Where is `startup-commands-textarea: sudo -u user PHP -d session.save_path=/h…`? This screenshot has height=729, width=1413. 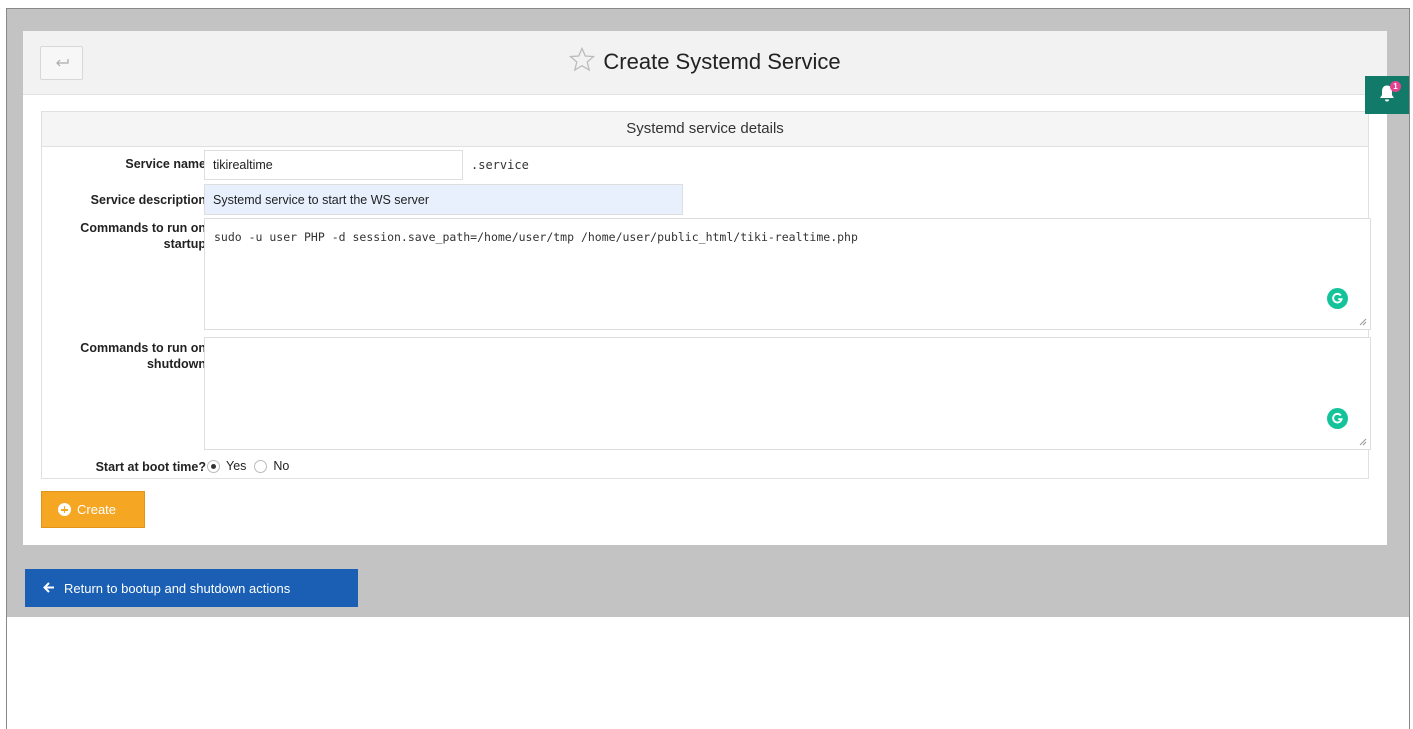
startup-commands-textarea: sudo -u user PHP -d session.save_path=/h… is located at coordinates (787, 274).